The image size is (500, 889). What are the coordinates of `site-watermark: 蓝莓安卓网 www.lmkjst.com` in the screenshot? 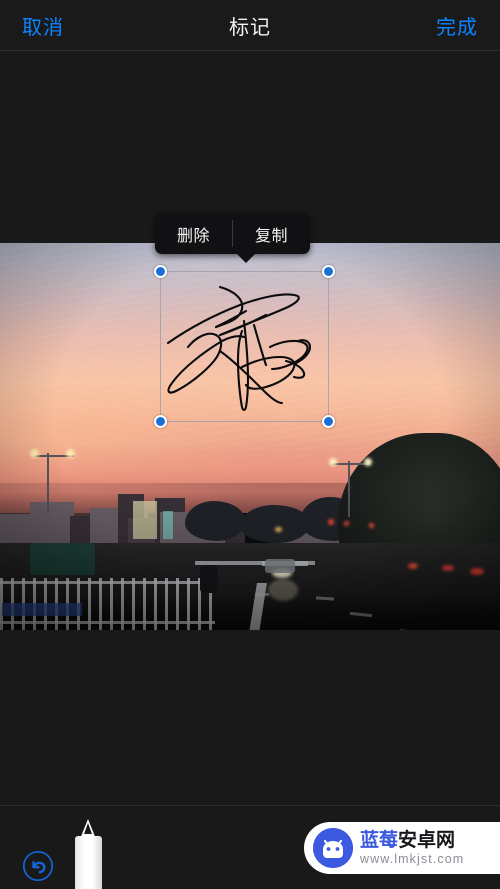 It's located at (402, 848).